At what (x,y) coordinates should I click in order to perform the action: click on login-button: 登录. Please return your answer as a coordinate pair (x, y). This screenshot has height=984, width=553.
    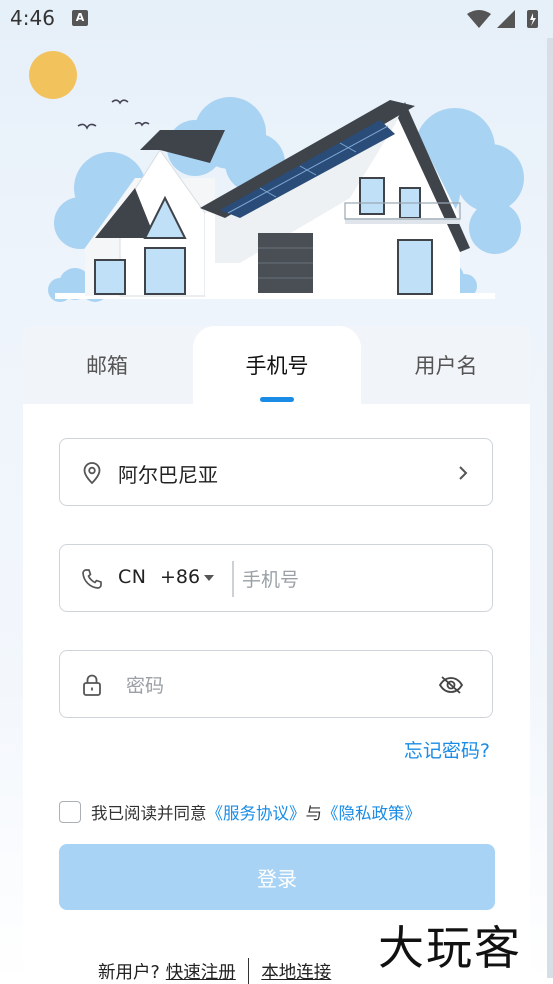
    Looking at the image, I should click on (277, 877).